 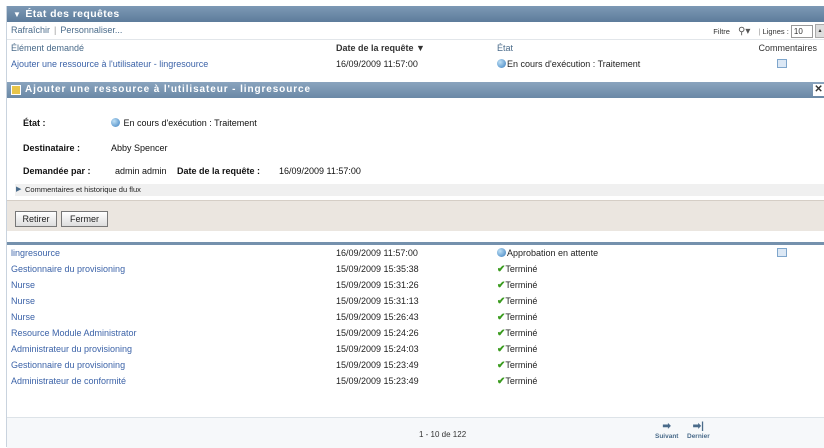 What do you see at coordinates (377, 317) in the screenshot?
I see `date-cell: 15/09/2009 15:26:43` at bounding box center [377, 317].